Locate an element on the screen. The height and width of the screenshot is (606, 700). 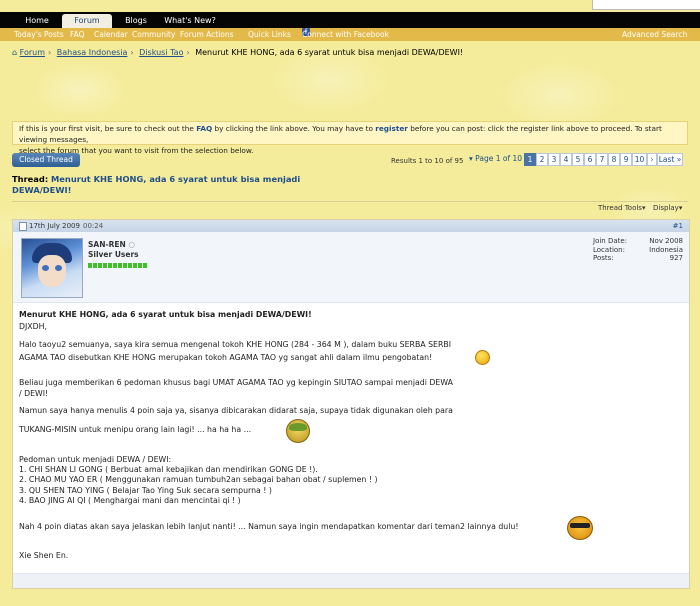
tab-home: Home is located at coordinates (37, 21).